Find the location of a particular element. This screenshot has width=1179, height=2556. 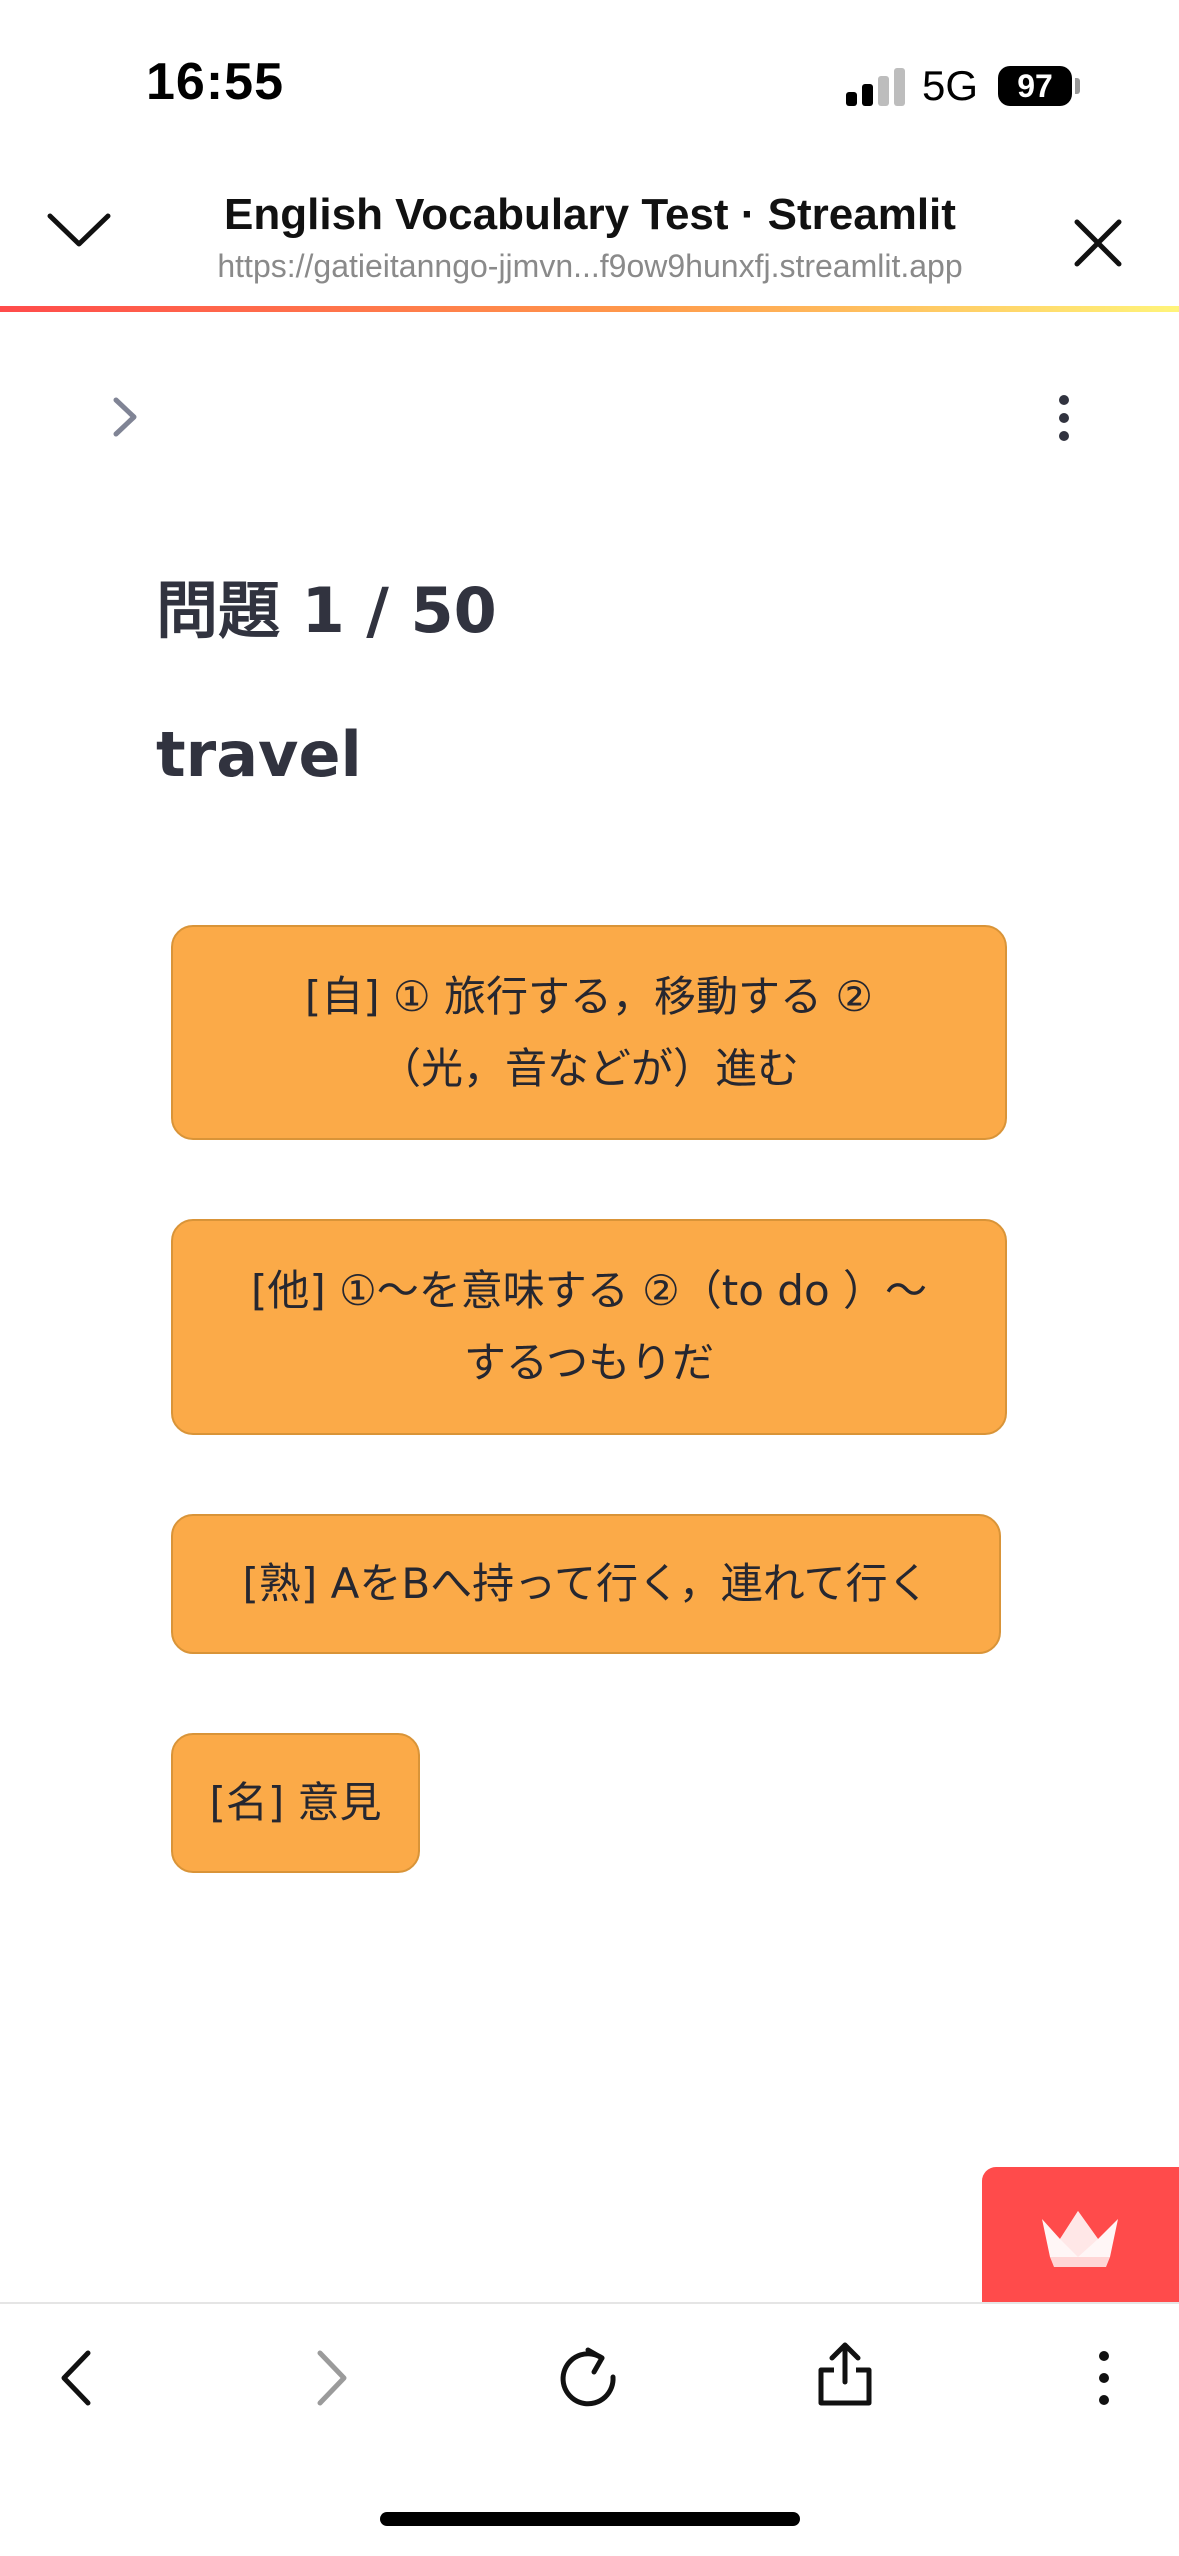

main-menu-button is located at coordinates (1064, 420).